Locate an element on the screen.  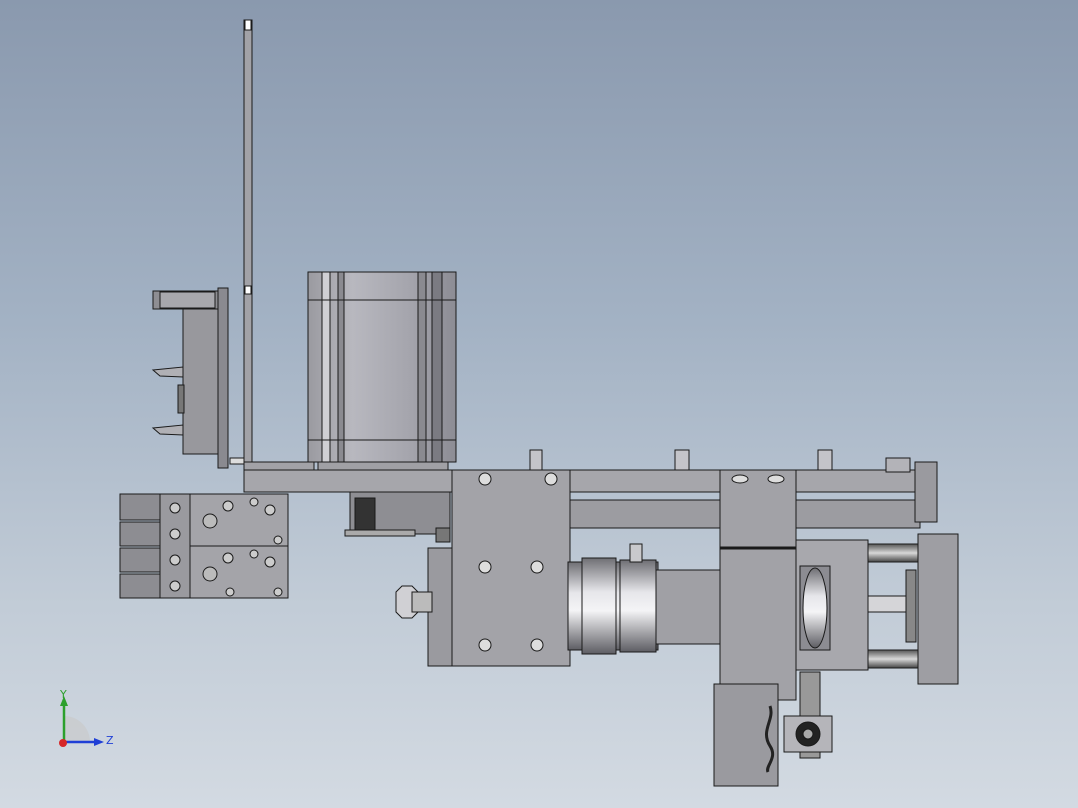
hex-nut is located at coordinates (414, 602).